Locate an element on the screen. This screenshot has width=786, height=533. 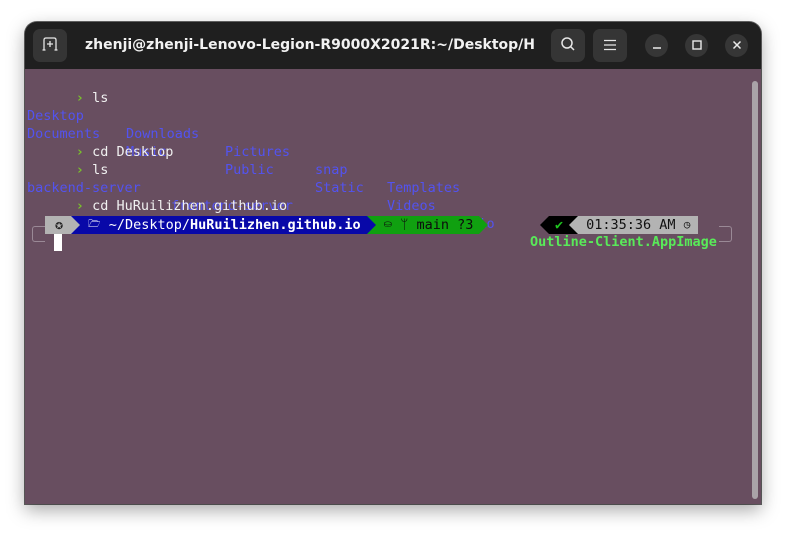
close-button is located at coordinates (736, 45).